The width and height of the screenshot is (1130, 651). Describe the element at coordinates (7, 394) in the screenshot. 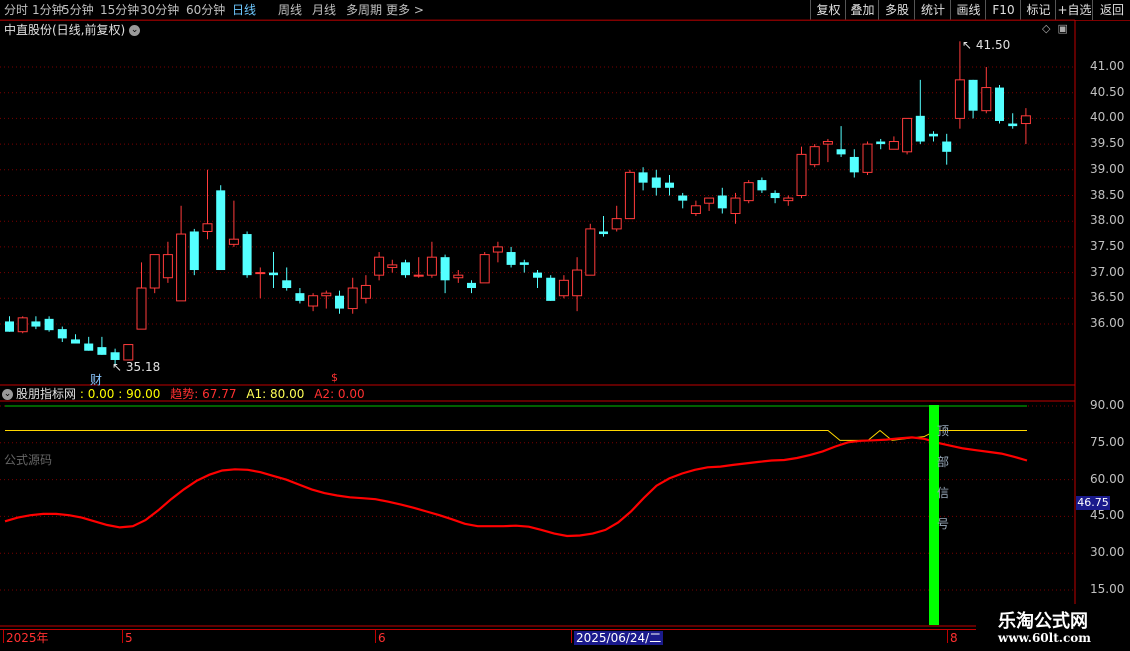

I see `chevron-down-icon: ⌄` at that location.